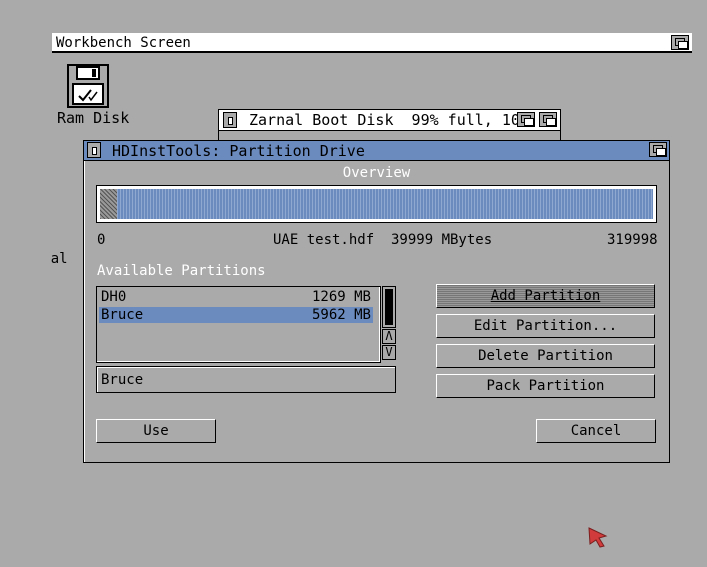  What do you see at coordinates (376, 151) in the screenshot?
I see `dialog-titlebar: HDInstTools: Partition Drive` at bounding box center [376, 151].